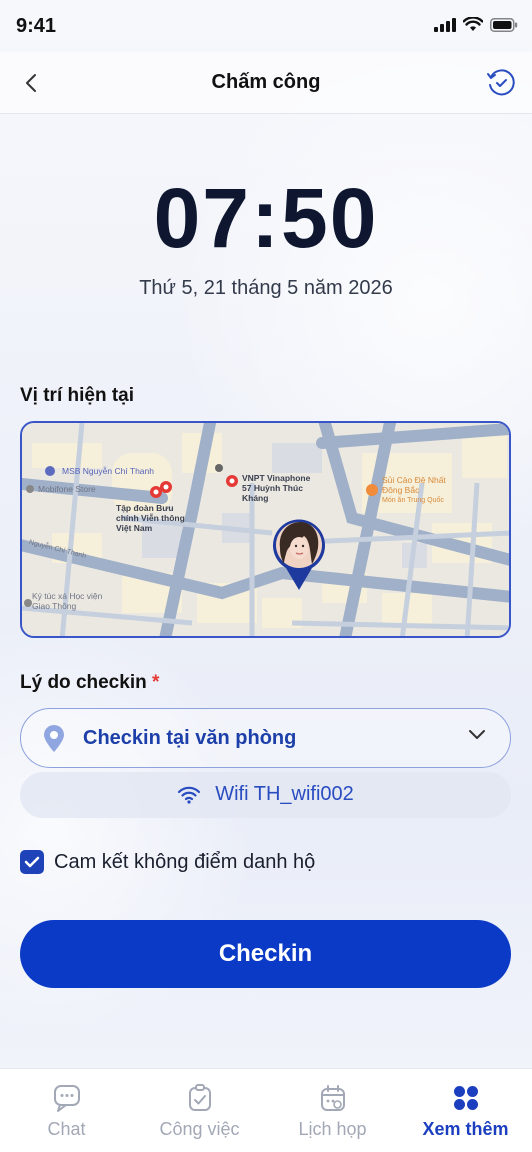 This screenshot has width=532, height=1152. What do you see at coordinates (477, 734) in the screenshot?
I see `chevron-down-icon` at bounding box center [477, 734].